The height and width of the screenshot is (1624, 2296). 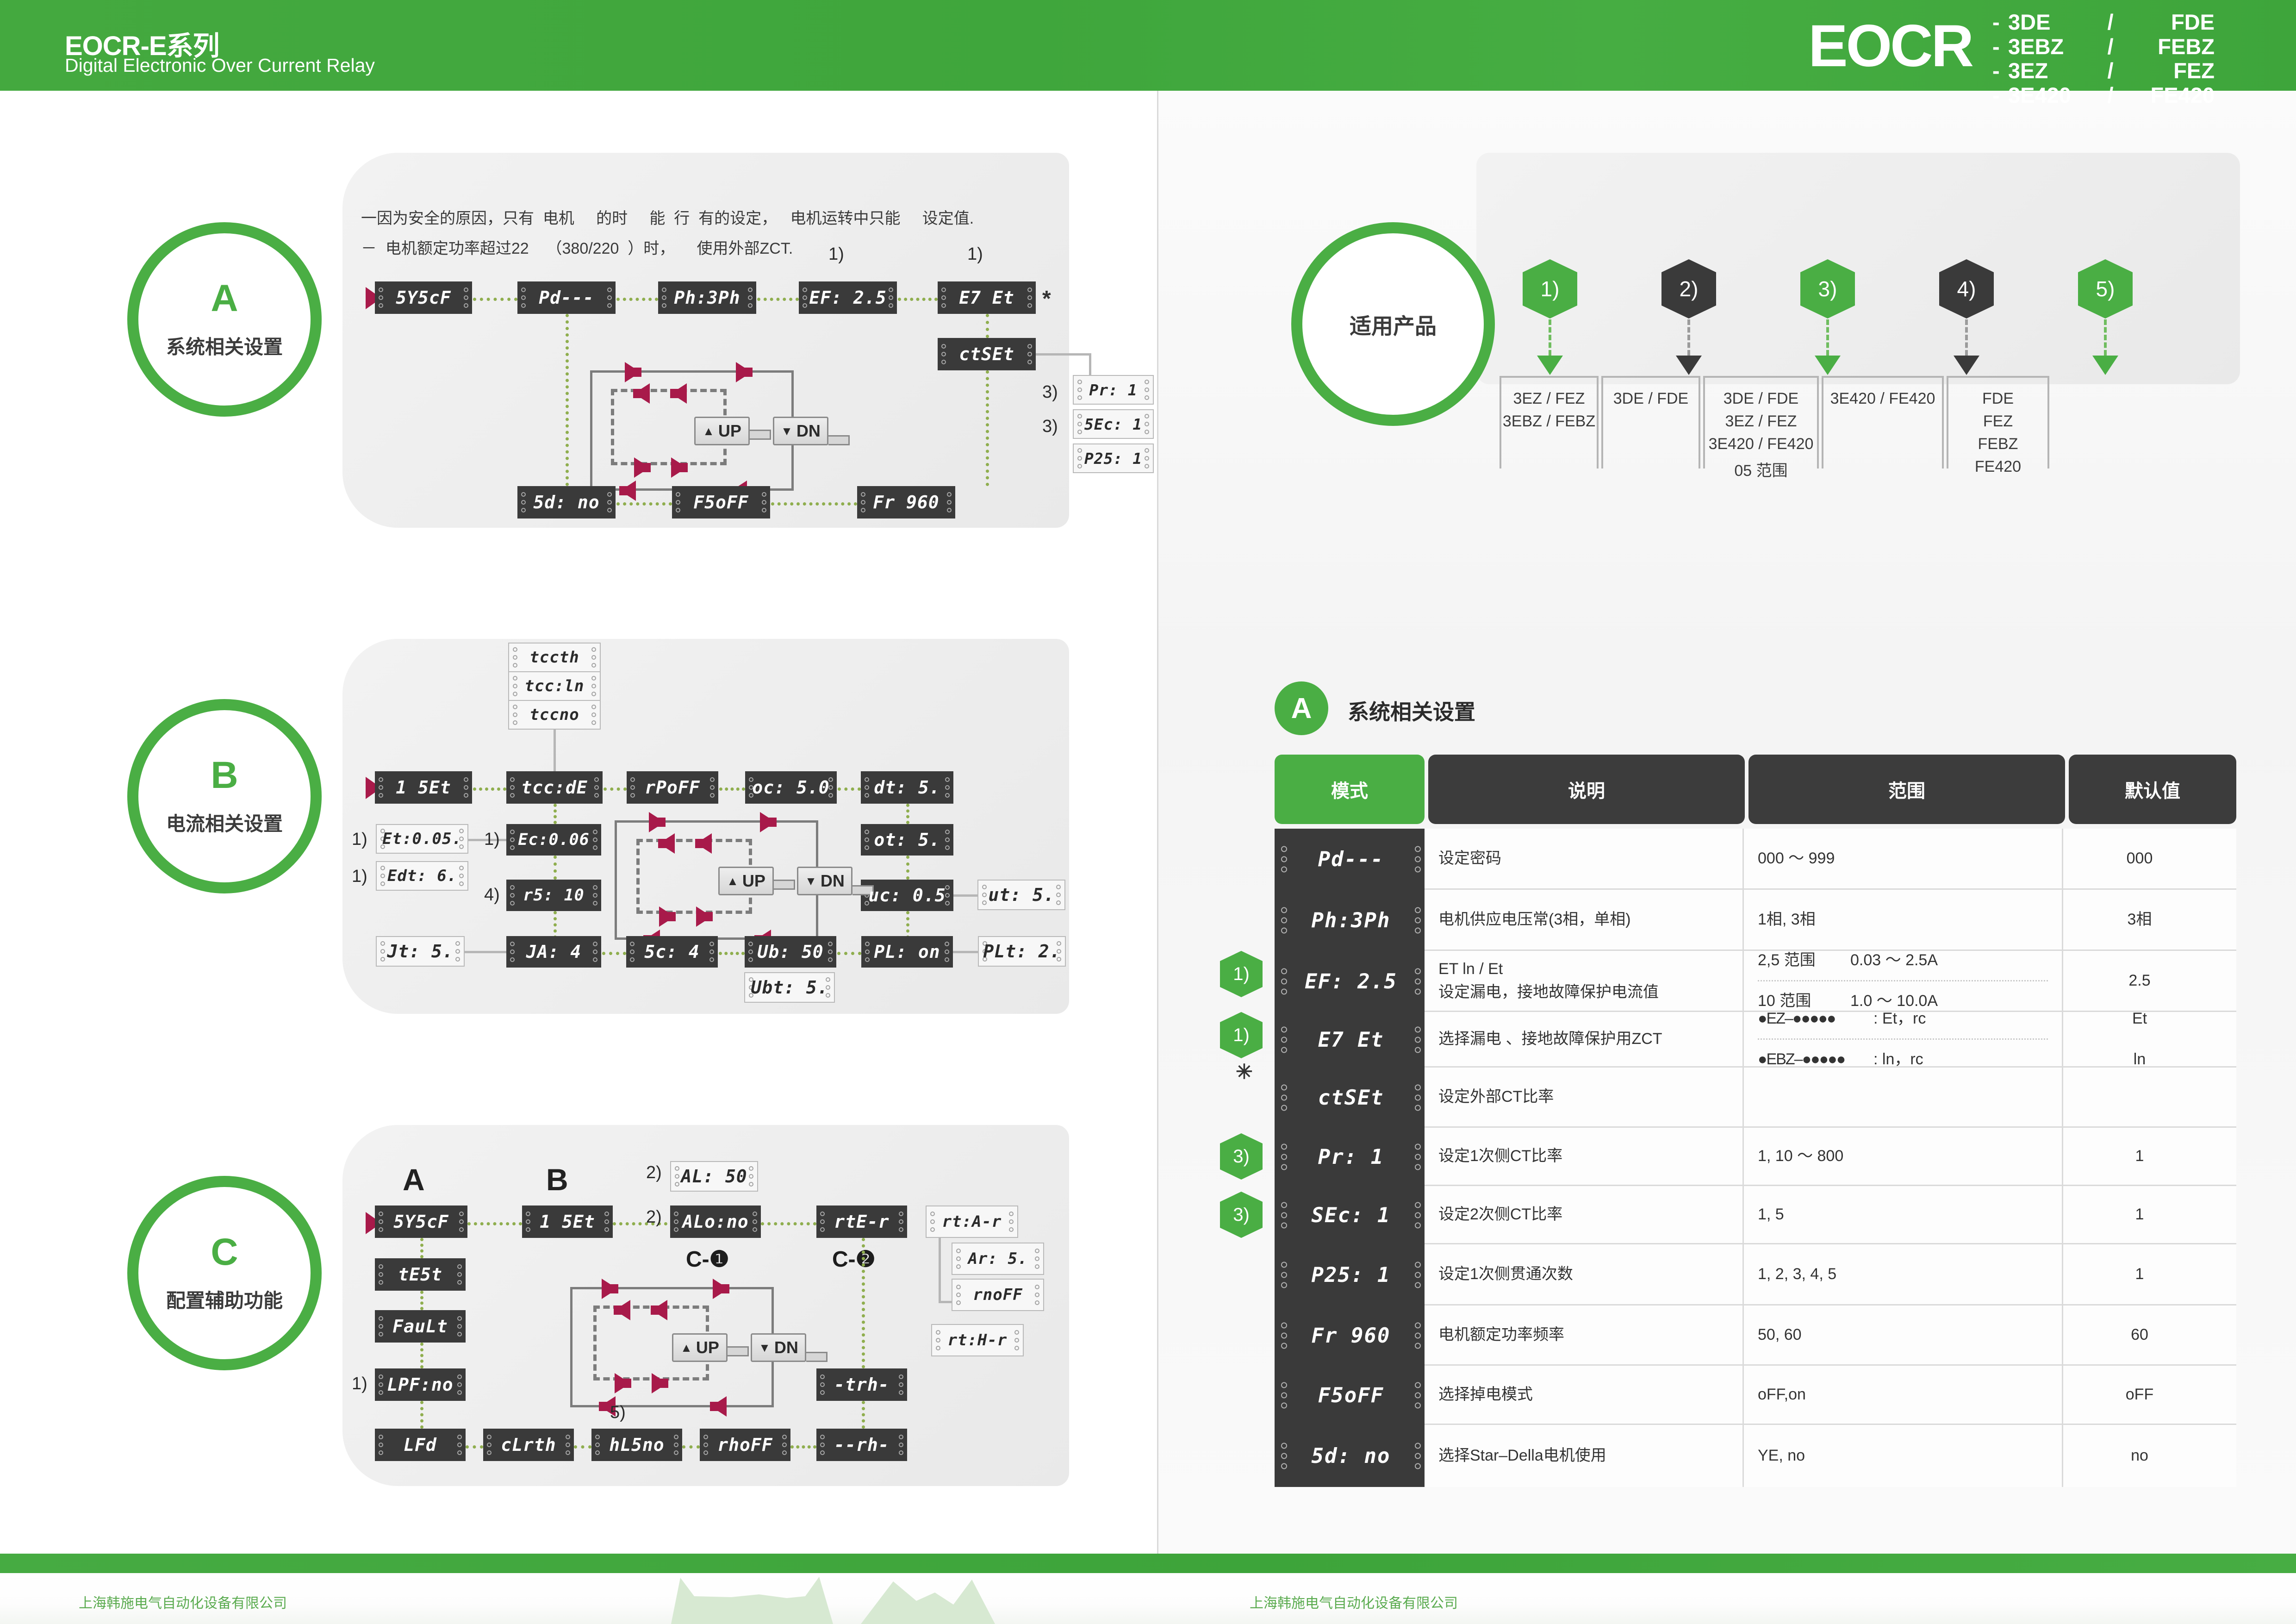 I want to click on table-cell-default: no, so click(x=2139, y=1456).